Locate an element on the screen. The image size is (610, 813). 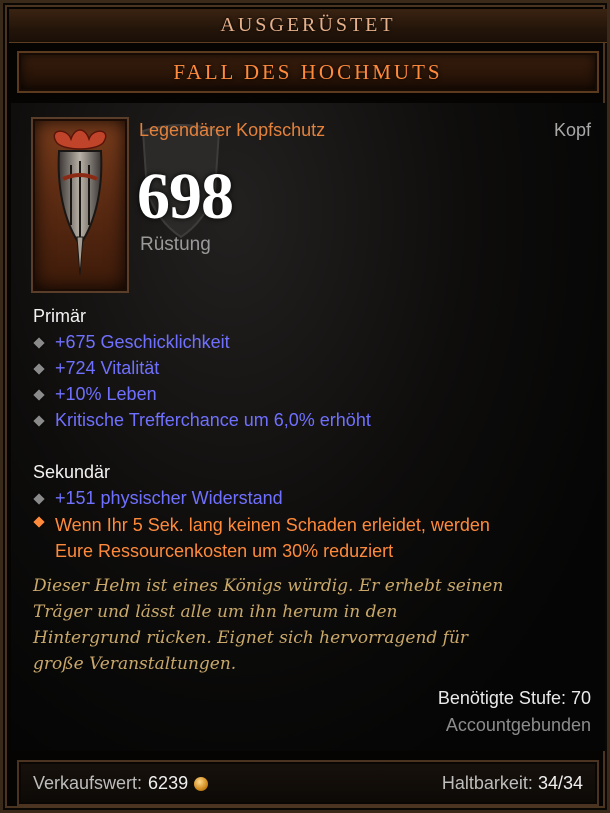
durability: Haltbarkeit: 34/34 is located at coordinates (512, 783).